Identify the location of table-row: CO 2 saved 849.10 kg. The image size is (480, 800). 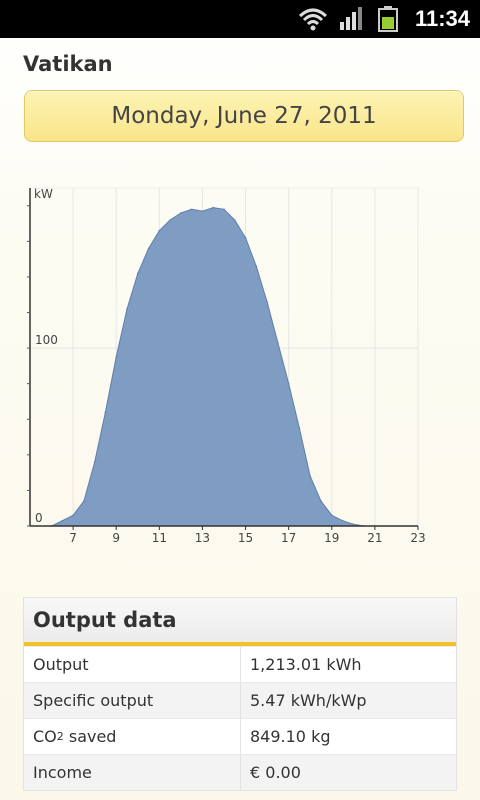
(240, 736).